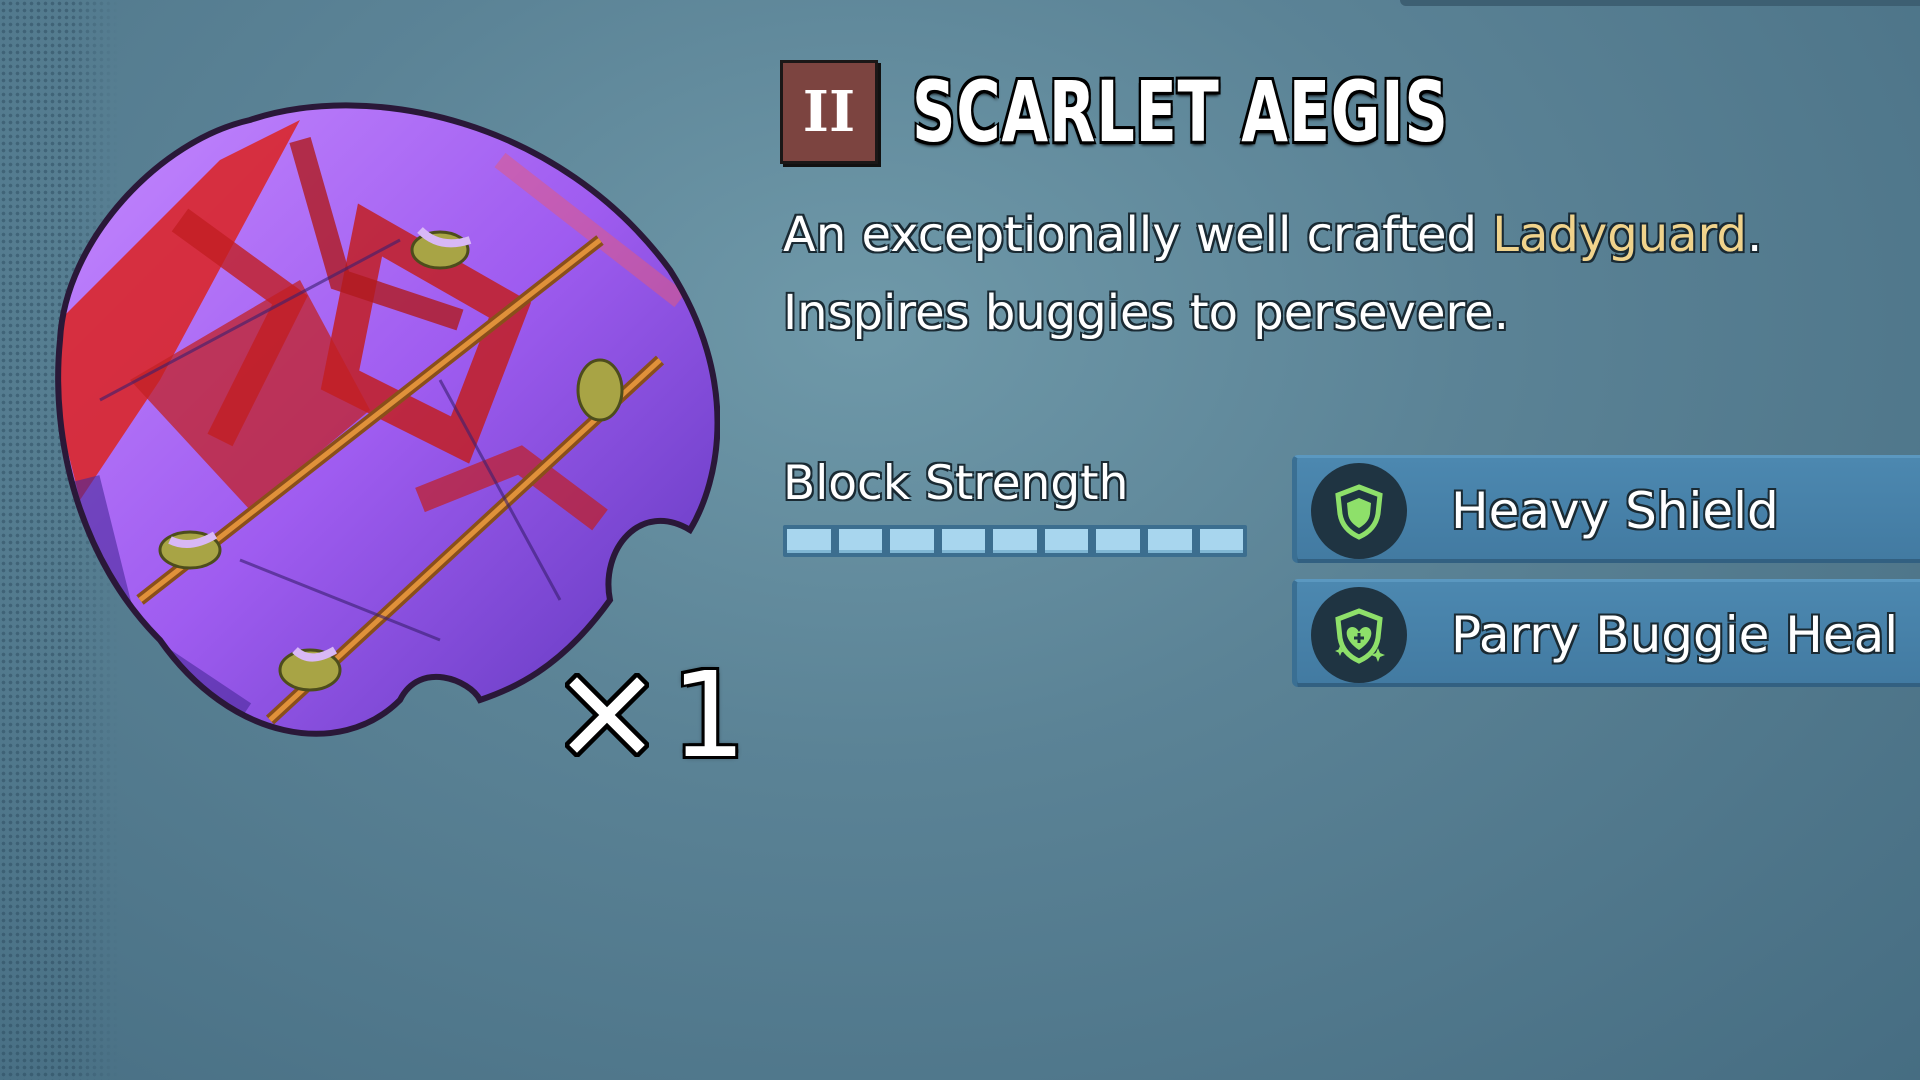  Describe the element at coordinates (1619, 235) in the screenshot. I see `description-highlight: Ladyguard` at that location.